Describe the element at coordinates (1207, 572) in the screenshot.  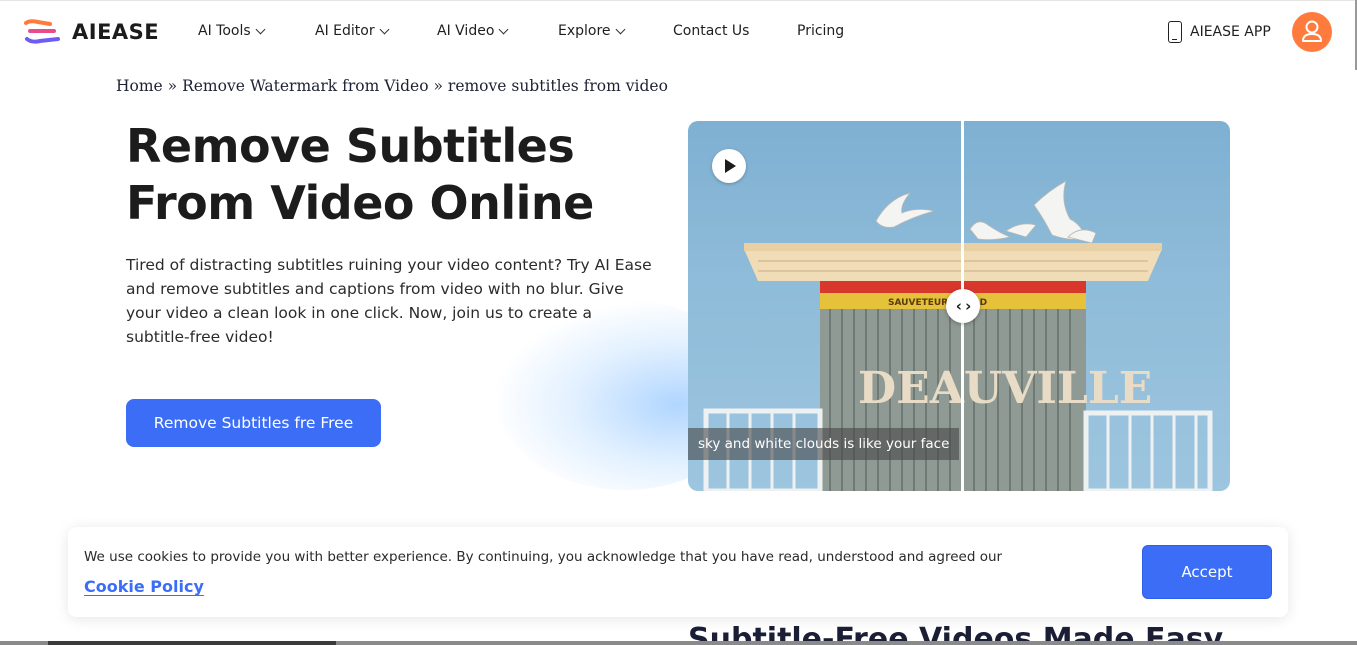
I see `accept-cookies-button: Accept` at that location.